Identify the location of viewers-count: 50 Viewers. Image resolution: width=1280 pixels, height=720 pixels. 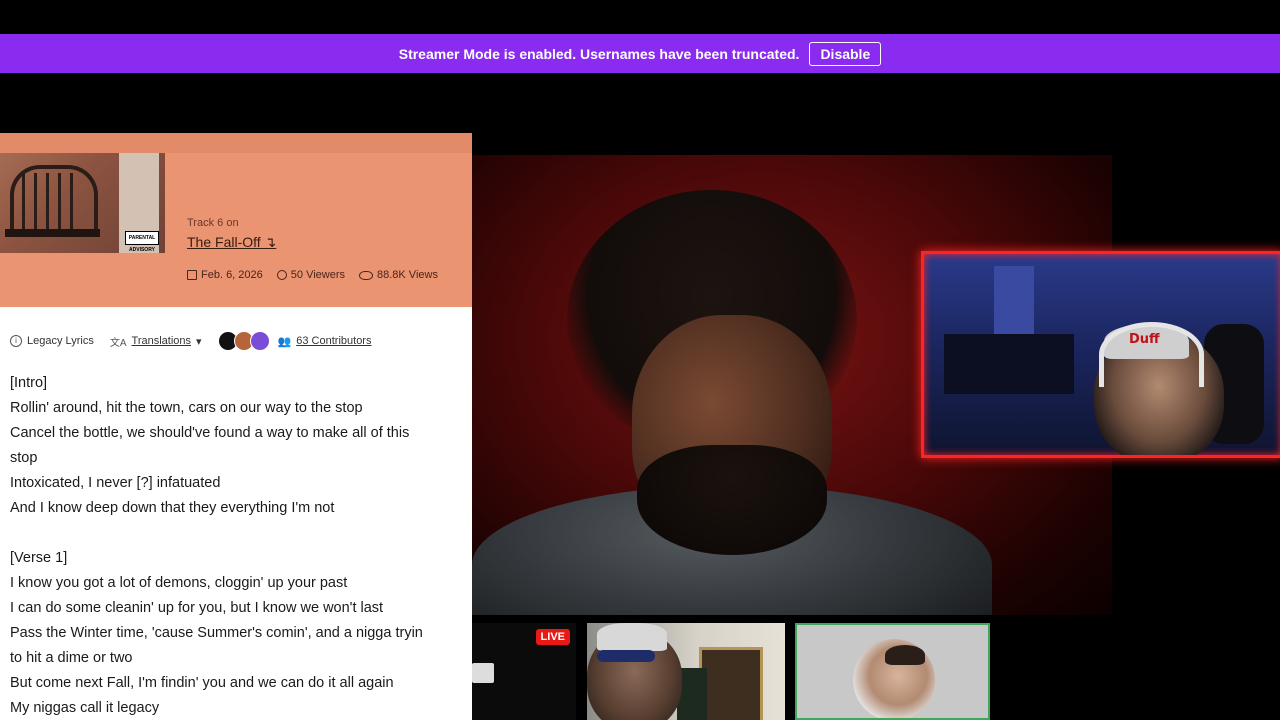
(310, 275).